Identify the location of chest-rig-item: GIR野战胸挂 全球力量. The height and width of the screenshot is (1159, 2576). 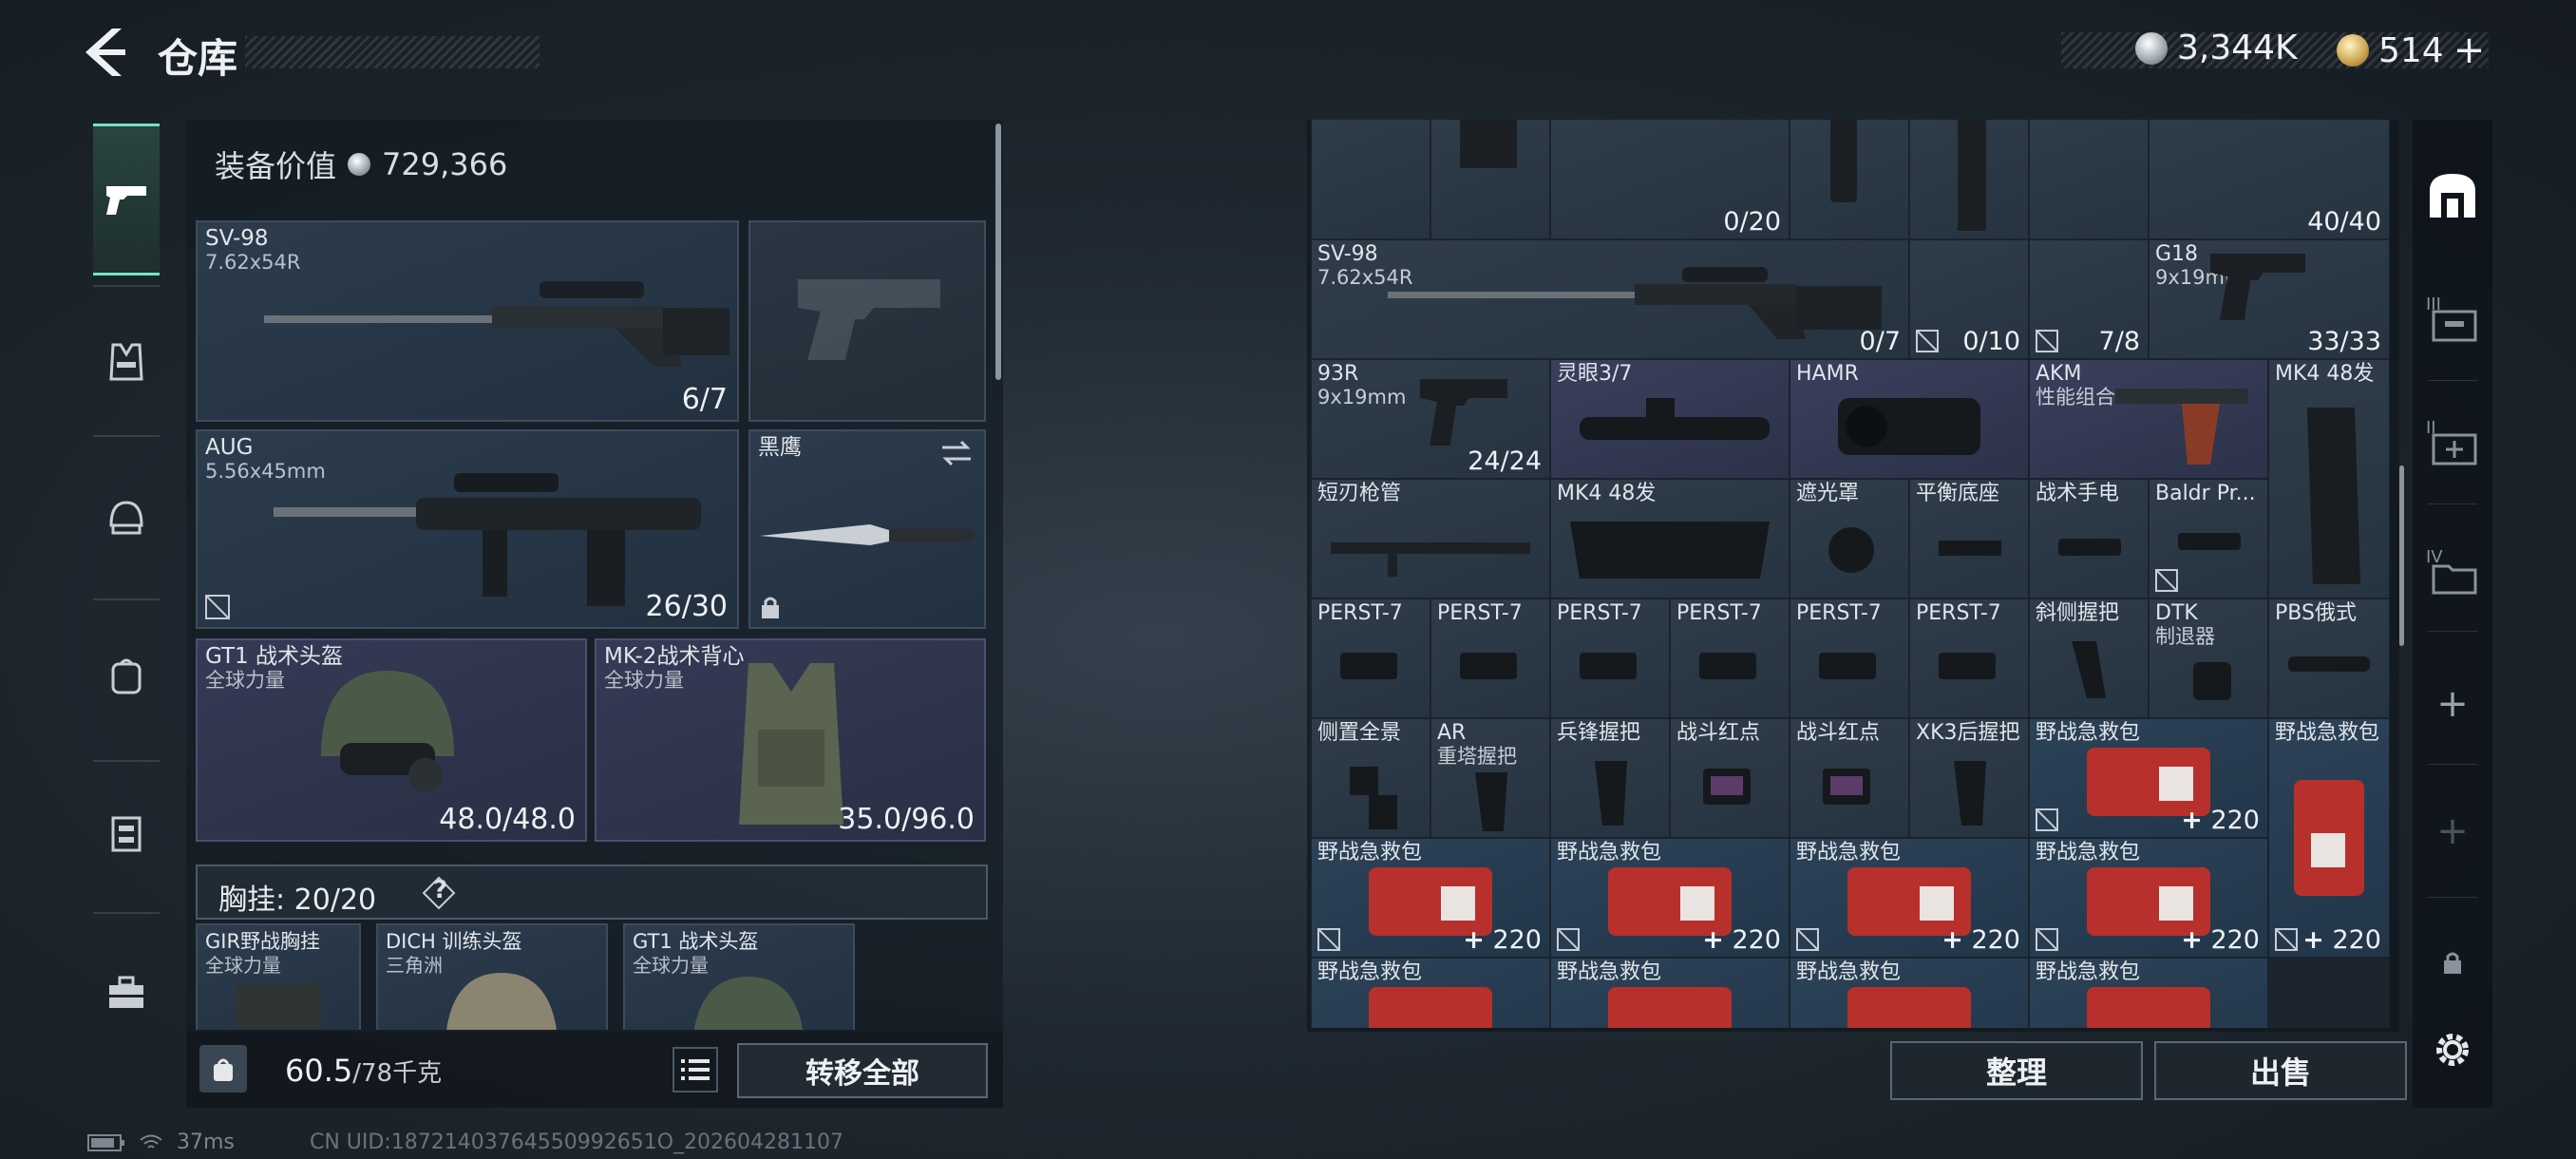
(278, 976).